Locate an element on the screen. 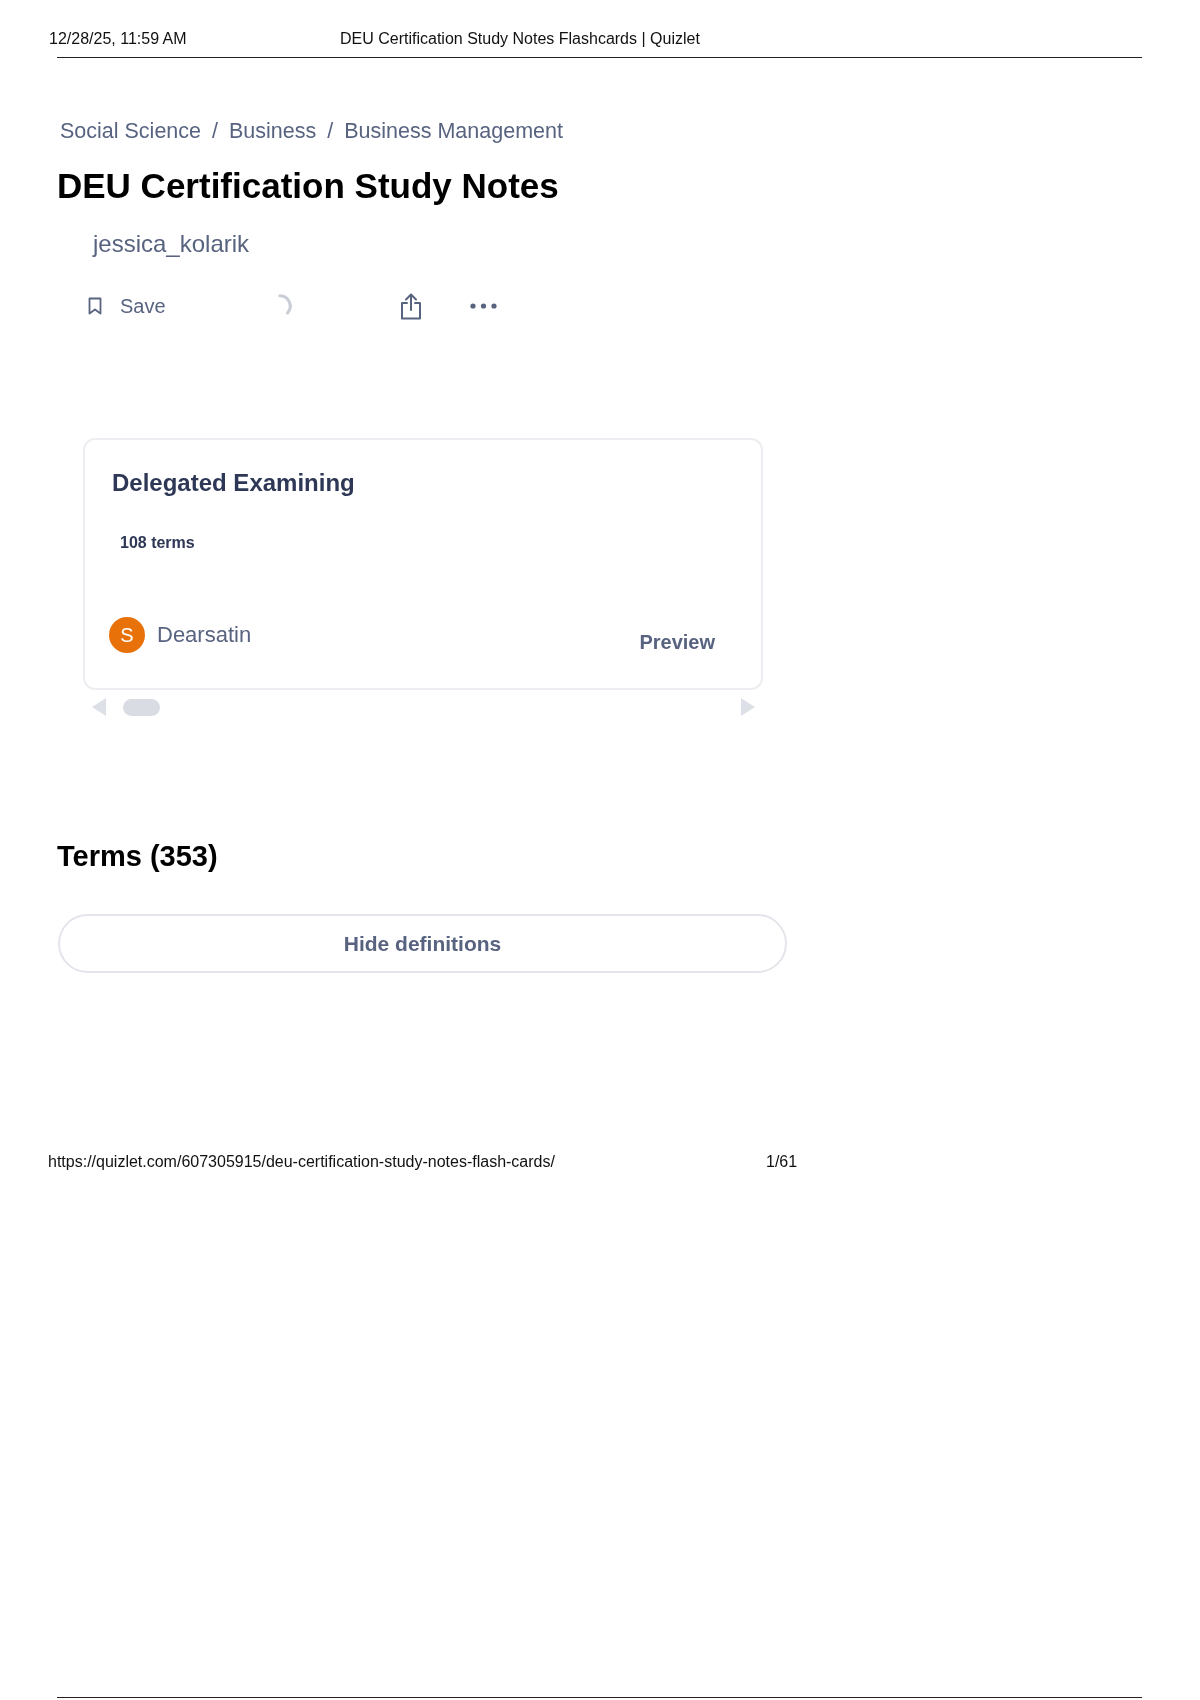 Image resolution: width=1200 pixels, height=1700 pixels. breadcrumb-link: Business is located at coordinates (273, 131).